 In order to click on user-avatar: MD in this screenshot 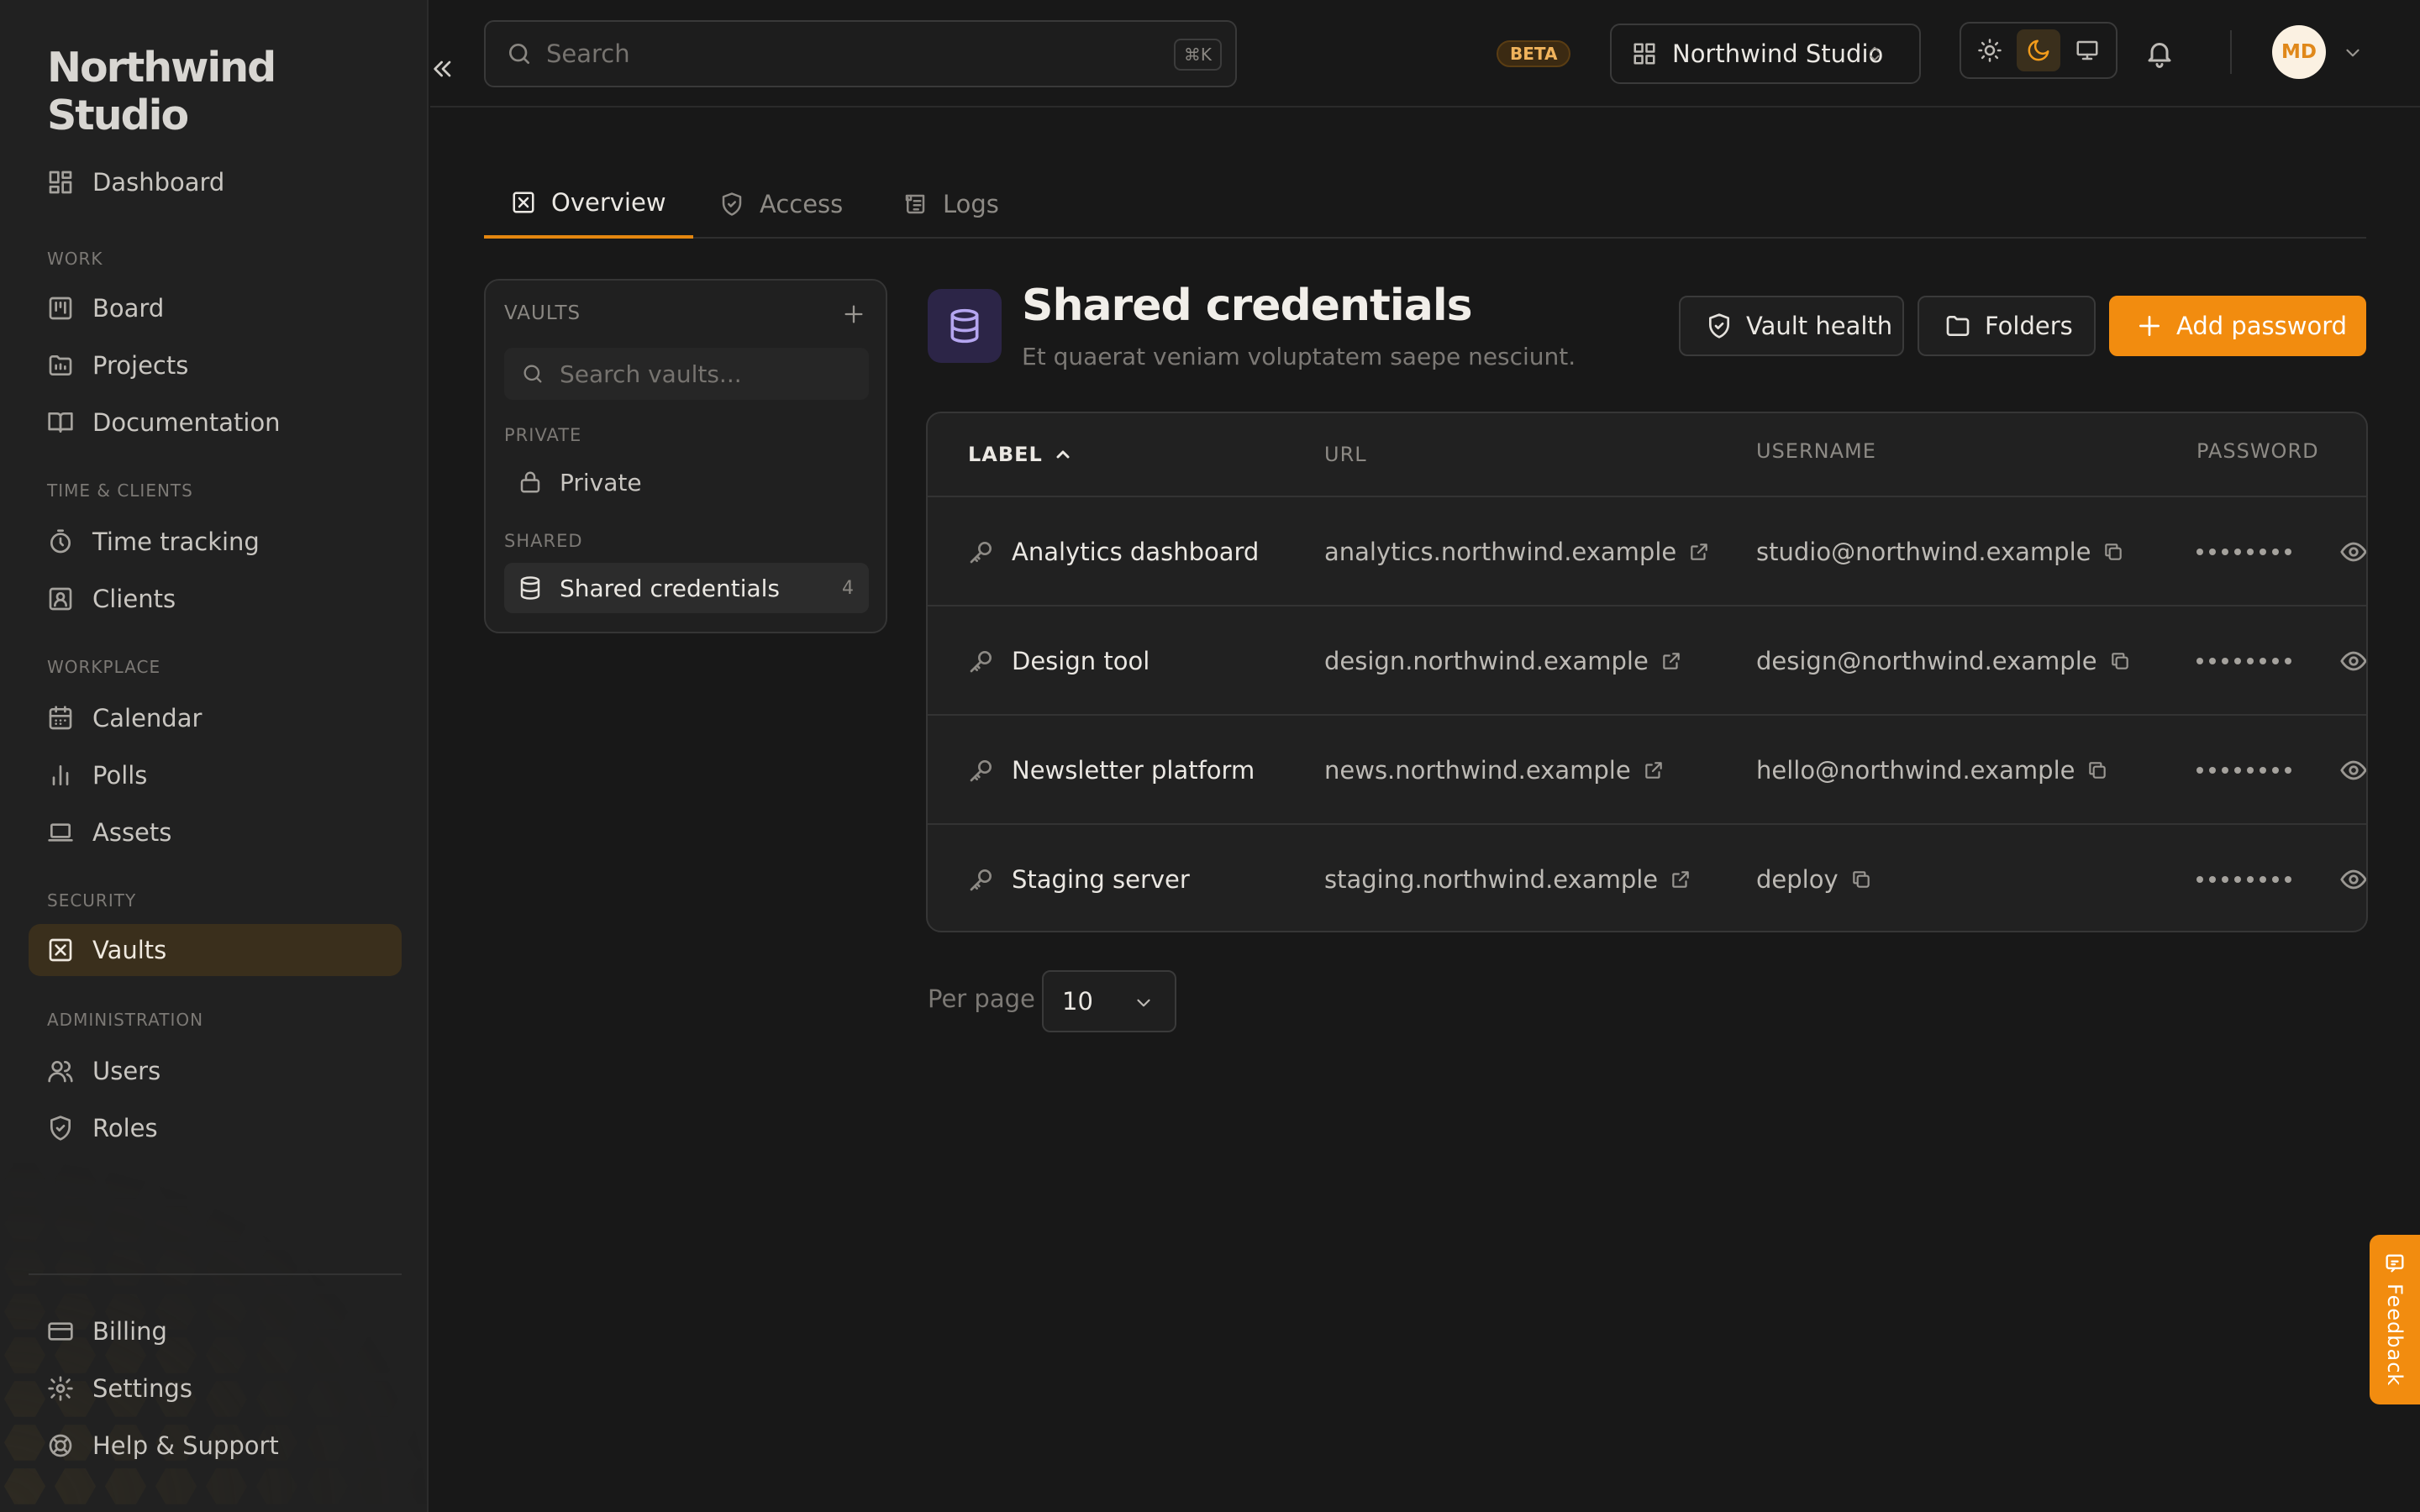, I will do `click(2299, 52)`.